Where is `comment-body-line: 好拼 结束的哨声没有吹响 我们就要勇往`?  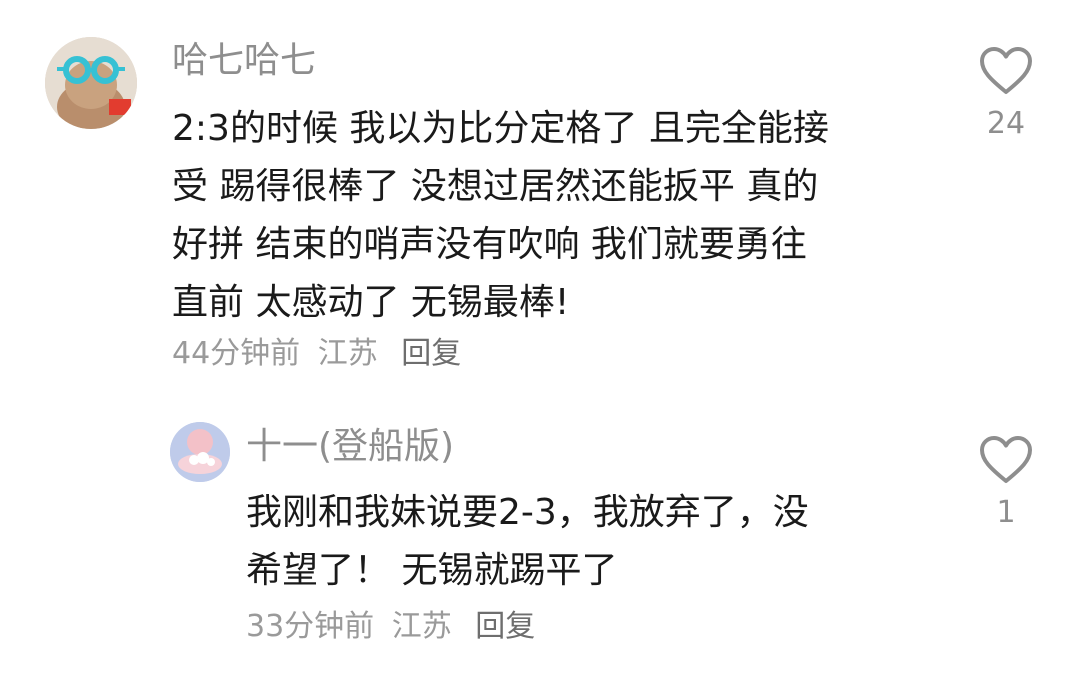 comment-body-line: 好拼 结束的哨声没有吹响 我们就要勇往 is located at coordinates (489, 244).